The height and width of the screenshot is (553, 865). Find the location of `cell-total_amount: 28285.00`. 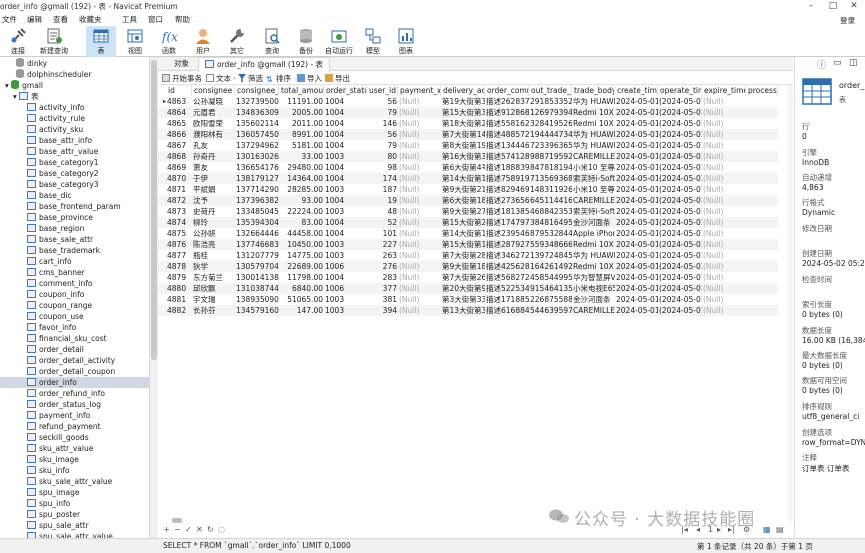

cell-total_amount: 28285.00 is located at coordinates (301, 189).